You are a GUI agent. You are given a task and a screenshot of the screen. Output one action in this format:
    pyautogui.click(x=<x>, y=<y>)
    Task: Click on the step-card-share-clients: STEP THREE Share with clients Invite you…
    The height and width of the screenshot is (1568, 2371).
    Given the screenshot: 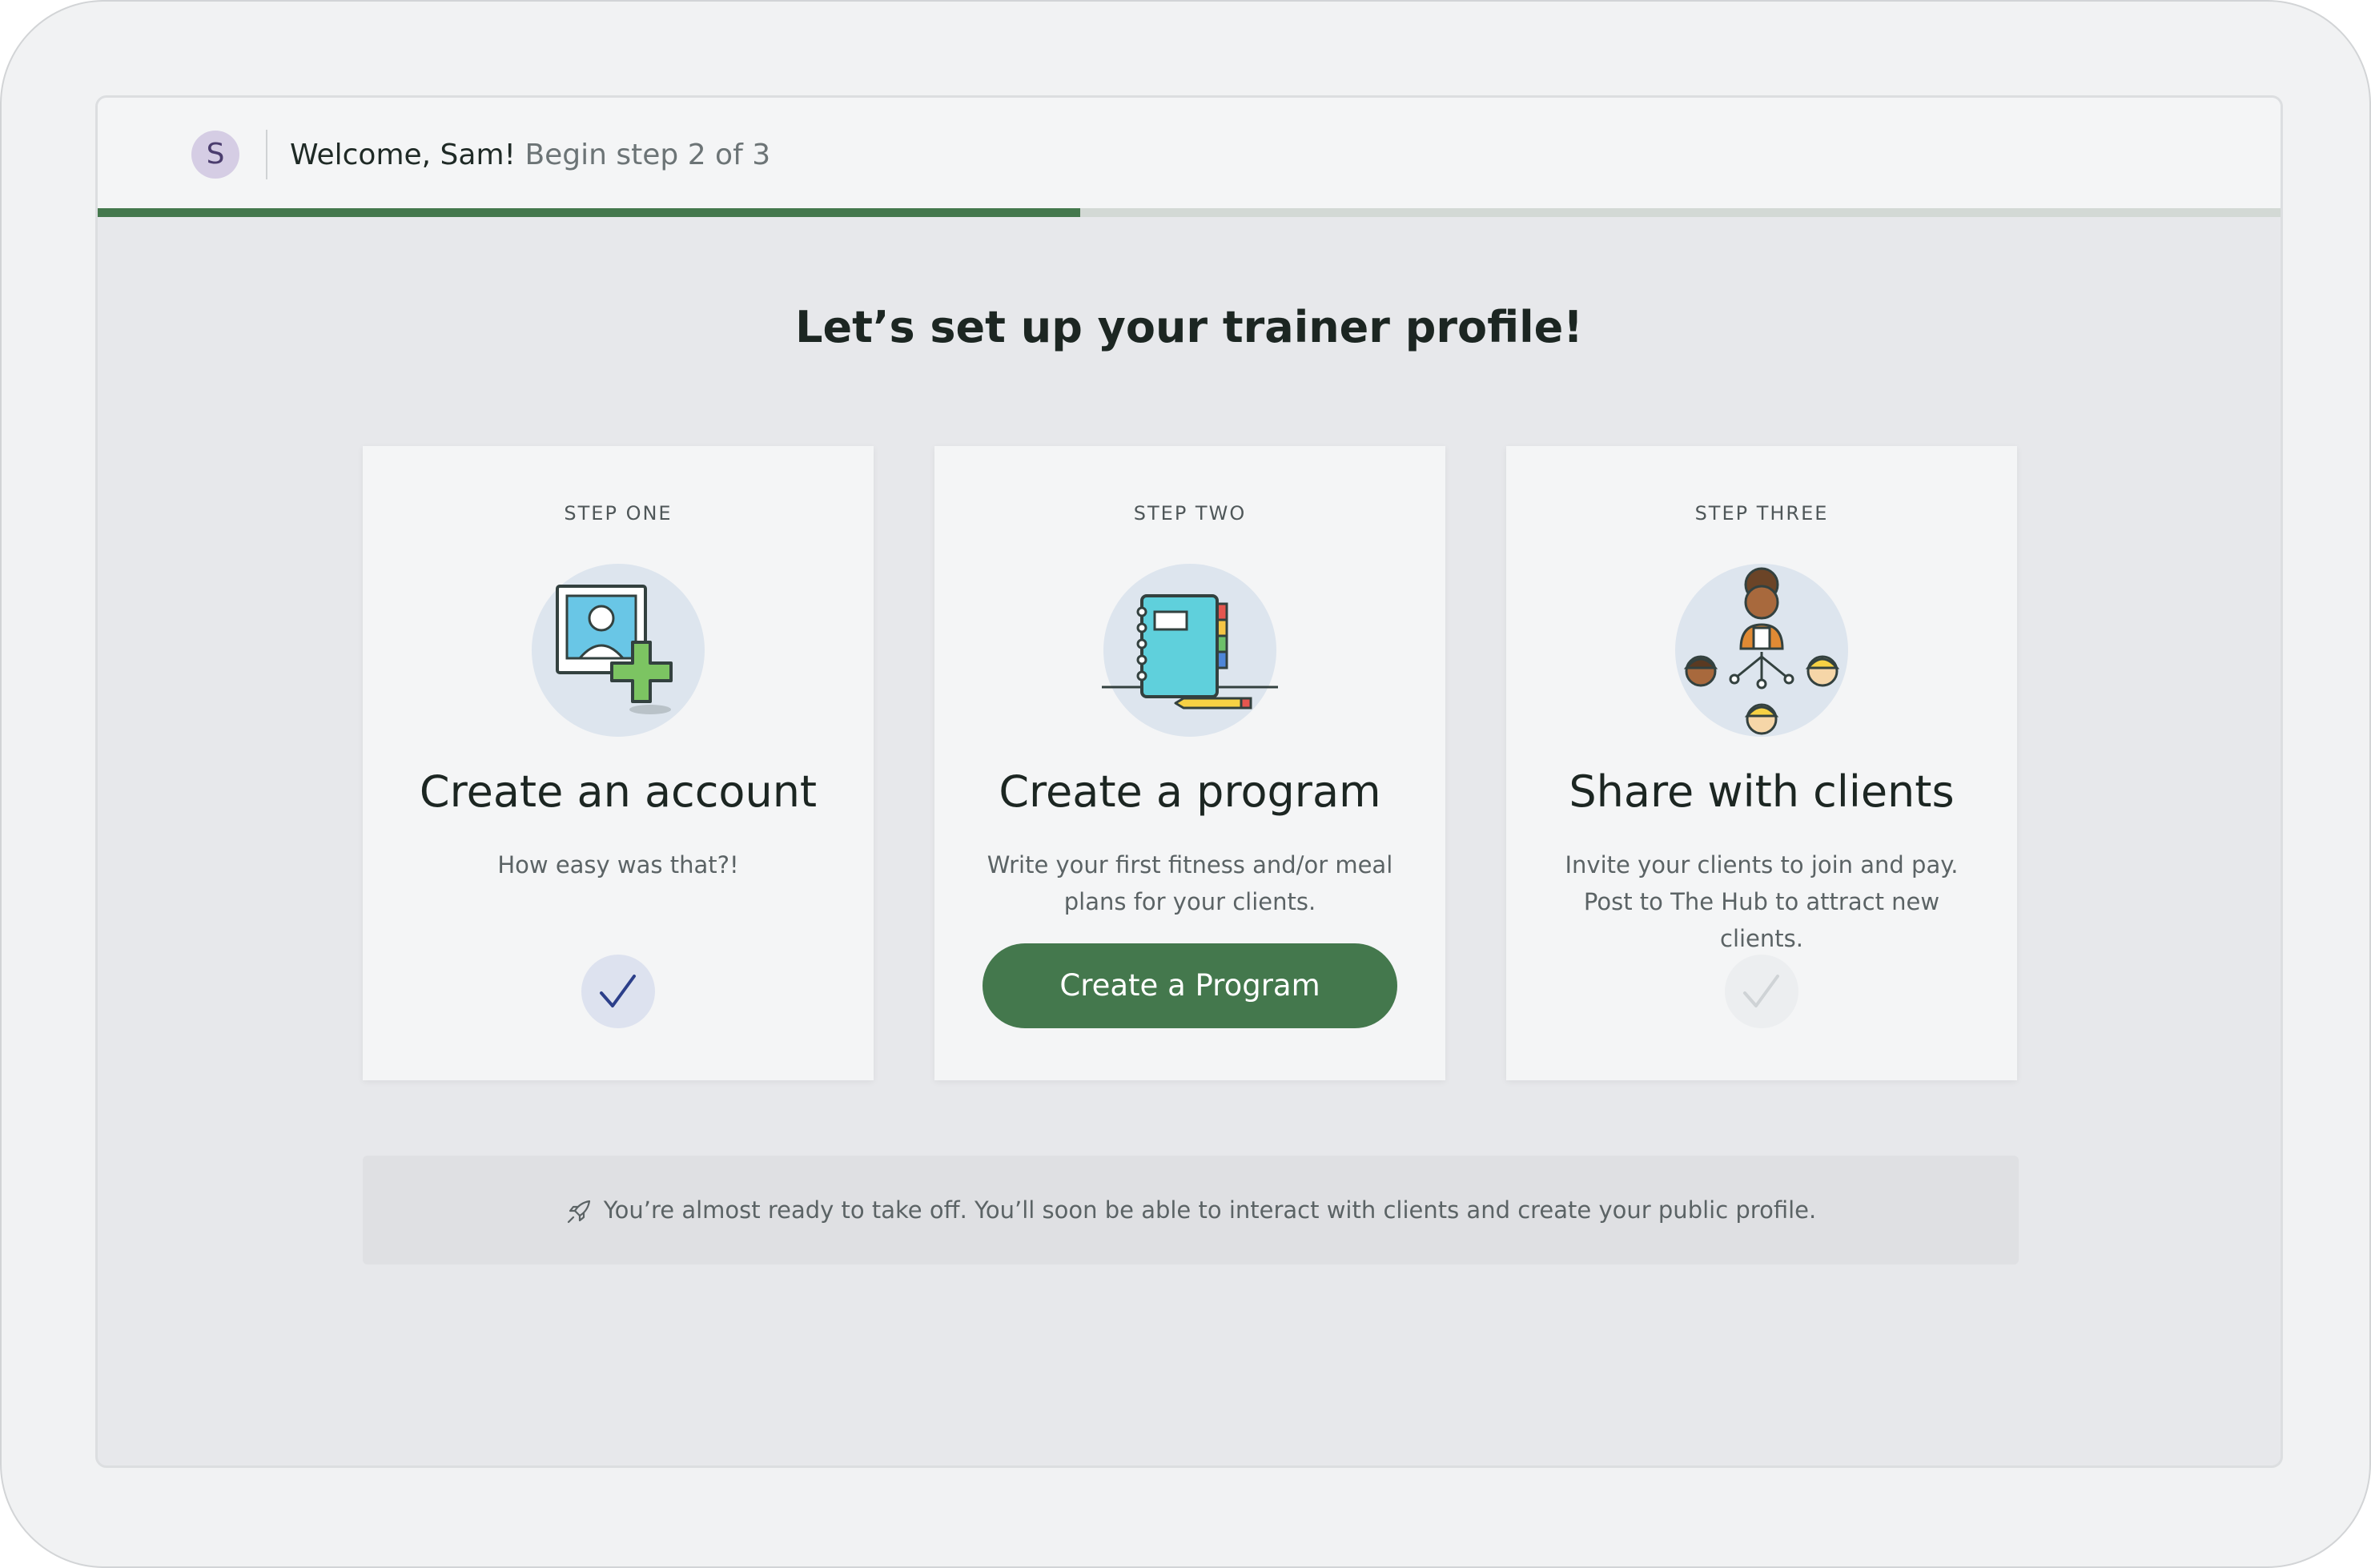 What is the action you would take?
    pyautogui.click(x=1761, y=763)
    